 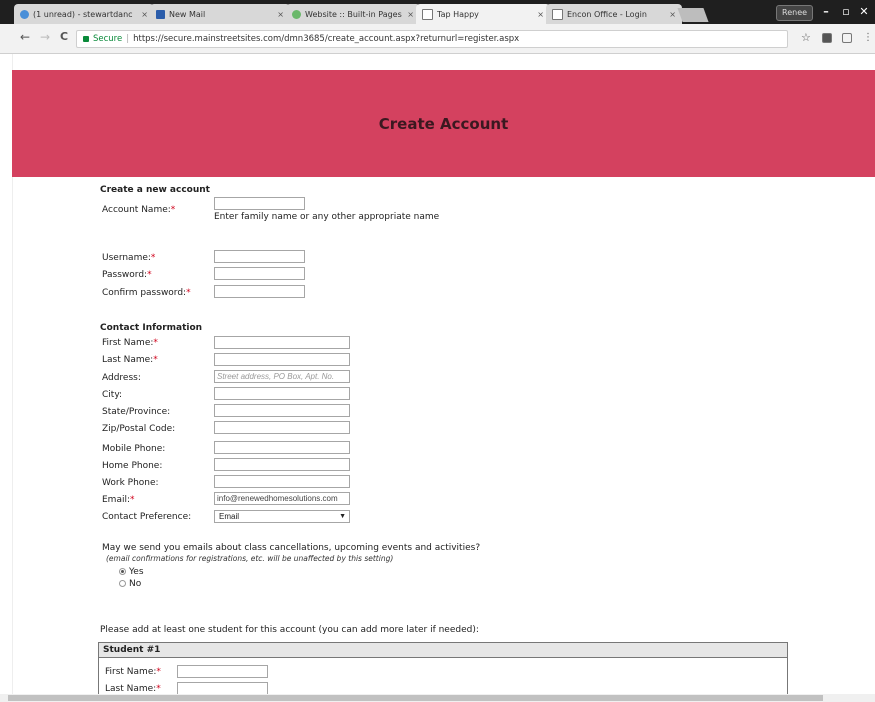 I want to click on work-phone-label: Work Phone:, so click(x=130, y=483).